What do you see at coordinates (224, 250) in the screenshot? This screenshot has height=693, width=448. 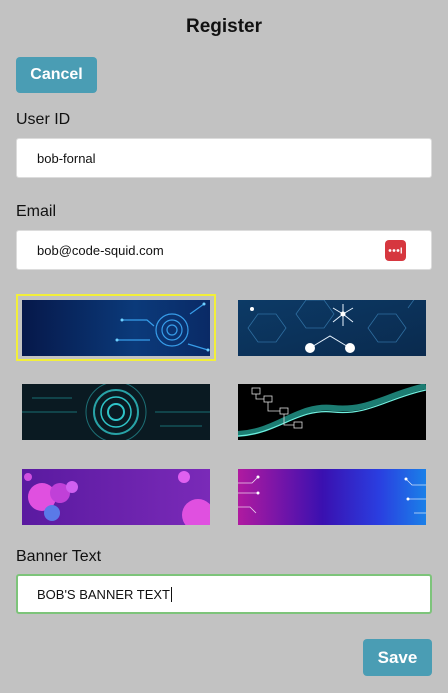 I see `email-field: bob@code-squid.com` at bounding box center [224, 250].